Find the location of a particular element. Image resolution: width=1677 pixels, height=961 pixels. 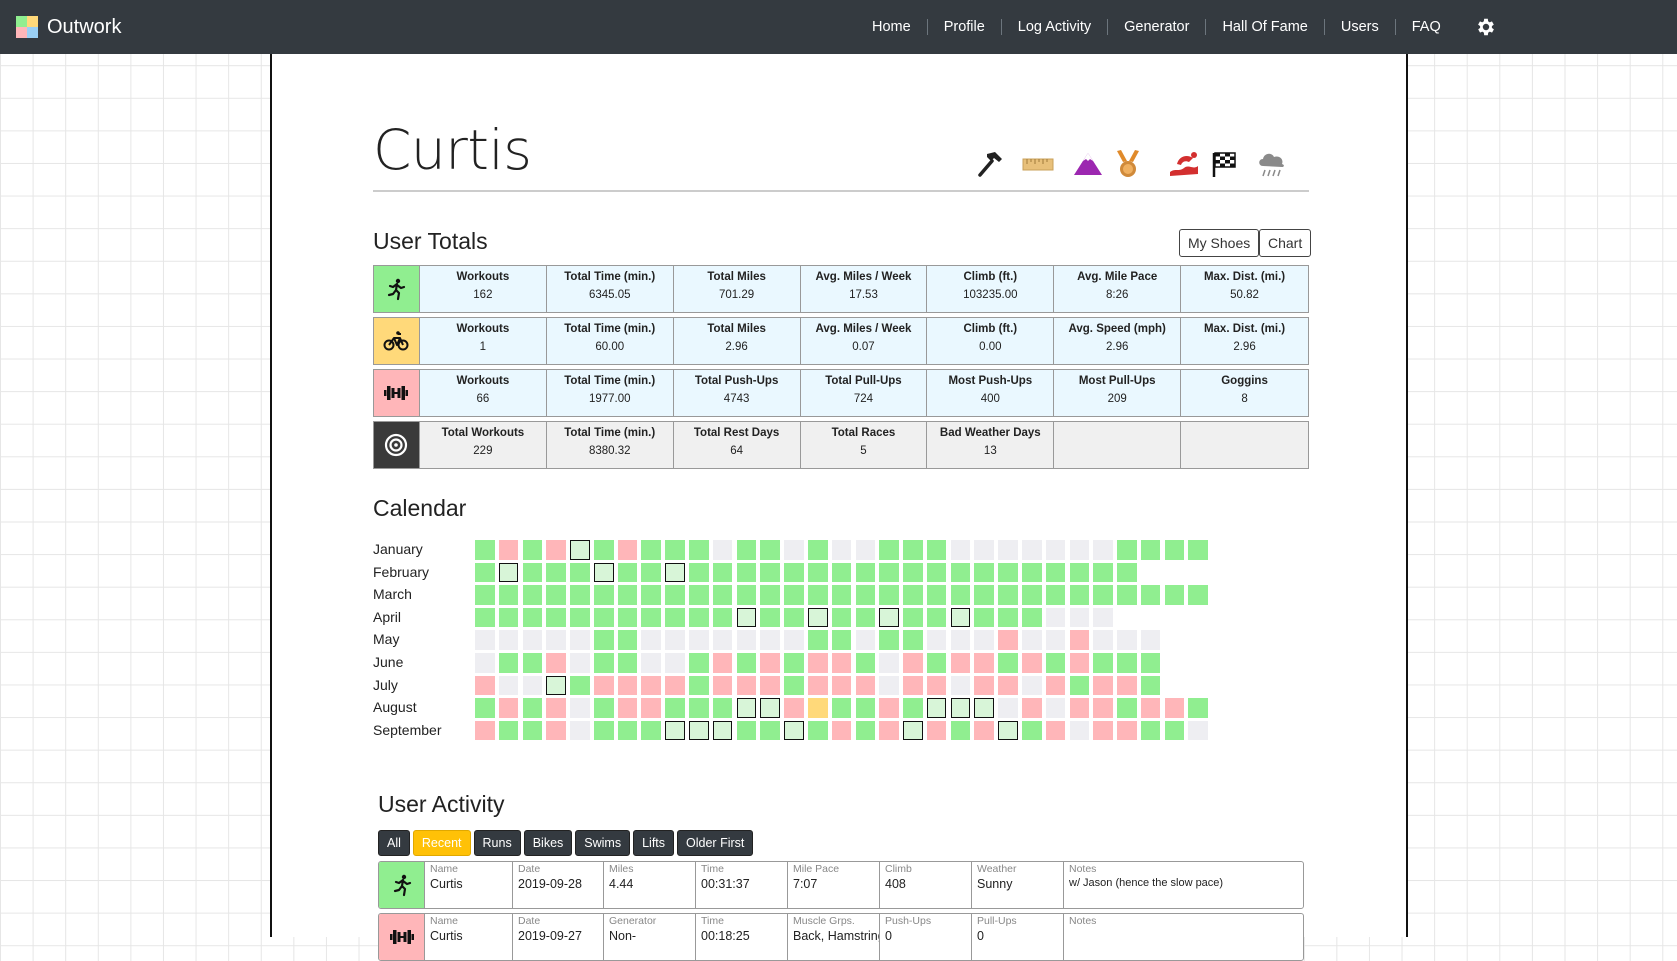

filter-lifts-button: Lifts is located at coordinates (654, 843).